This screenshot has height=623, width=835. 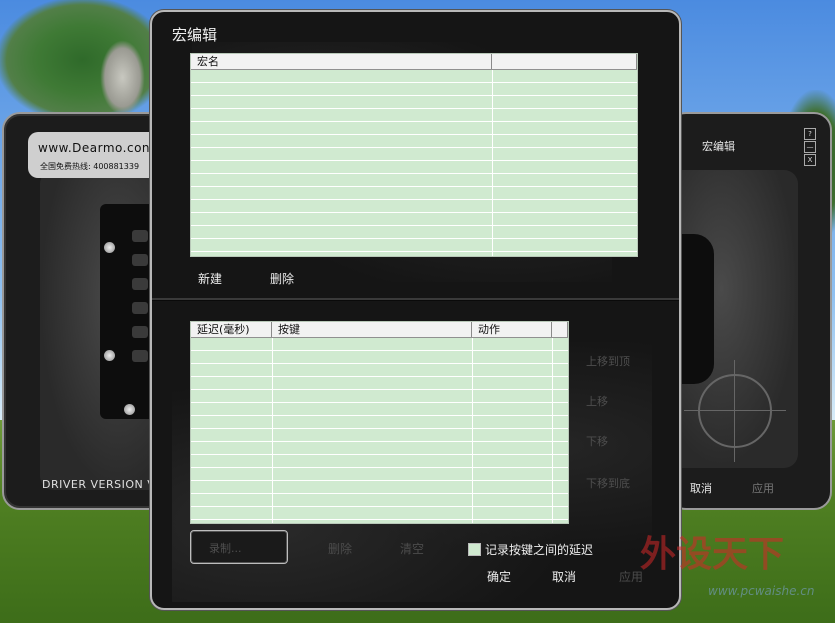 I want to click on macro-steps-list: 延迟(毫秒) 按键 动作, so click(x=379, y=422).